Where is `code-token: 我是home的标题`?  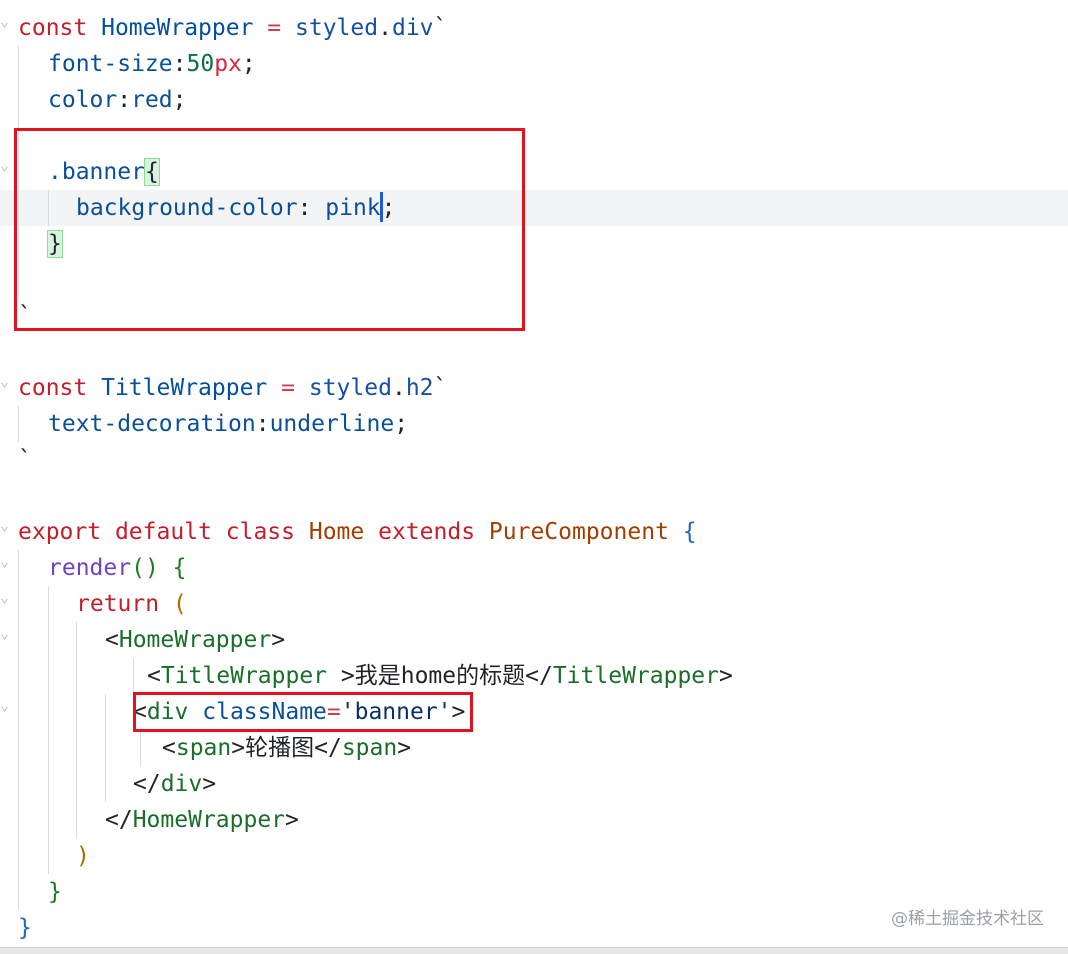 code-token: 我是home的标题 is located at coordinates (440, 676).